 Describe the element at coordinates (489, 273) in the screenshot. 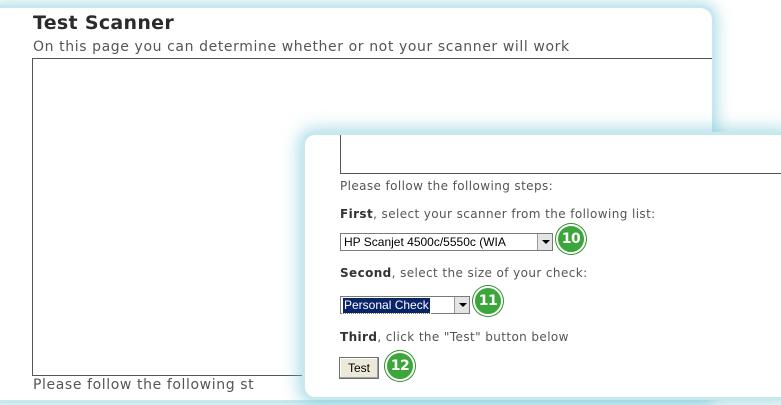

I see `step-second-text: , select the size of your check:` at that location.